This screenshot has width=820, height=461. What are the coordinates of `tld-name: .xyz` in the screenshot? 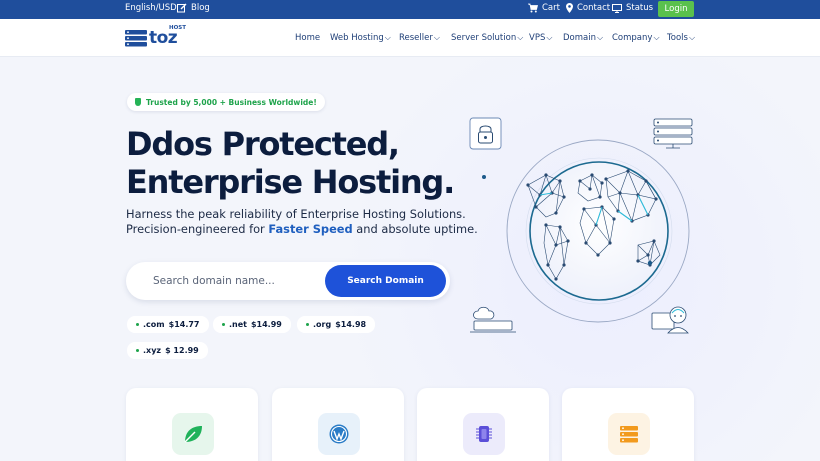 It's located at (152, 350).